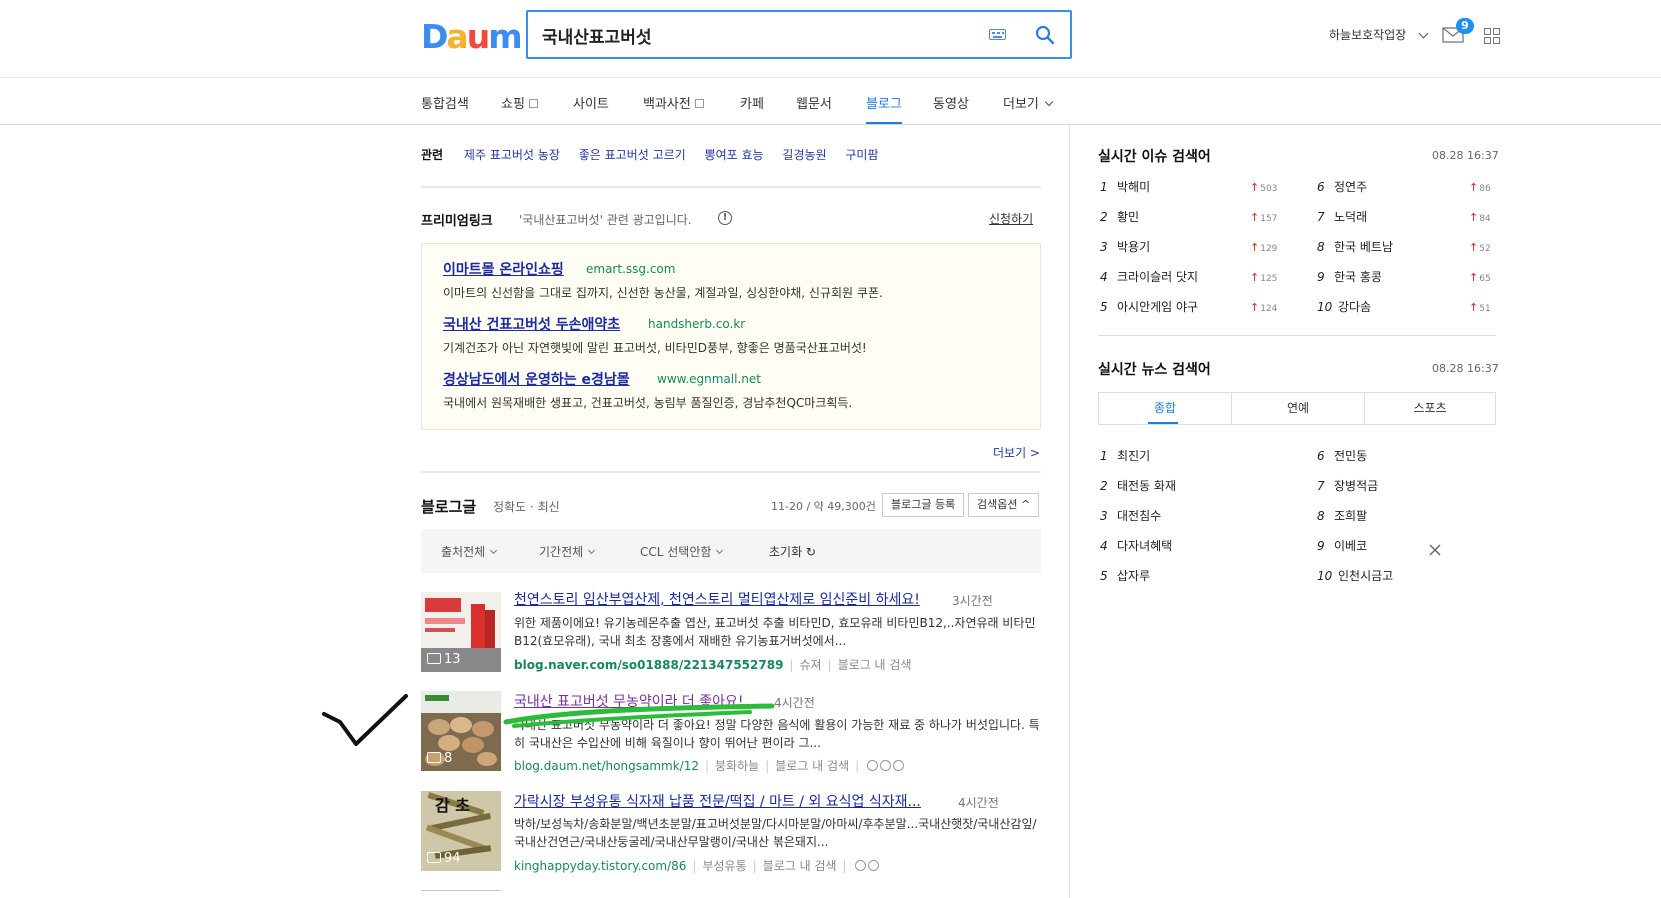 This screenshot has width=1661, height=898. What do you see at coordinates (1011, 218) in the screenshot?
I see `apply-link: 신청하기` at bounding box center [1011, 218].